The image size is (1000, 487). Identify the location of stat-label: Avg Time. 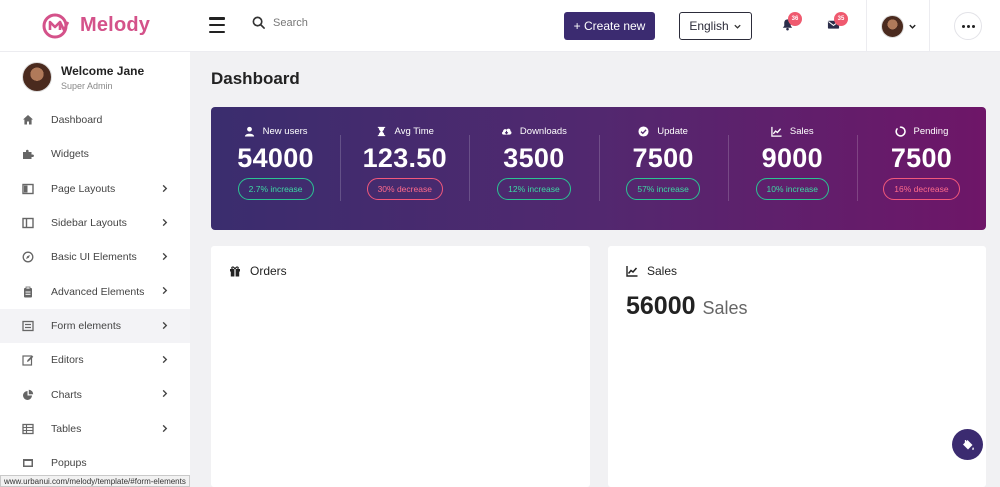
(414, 131).